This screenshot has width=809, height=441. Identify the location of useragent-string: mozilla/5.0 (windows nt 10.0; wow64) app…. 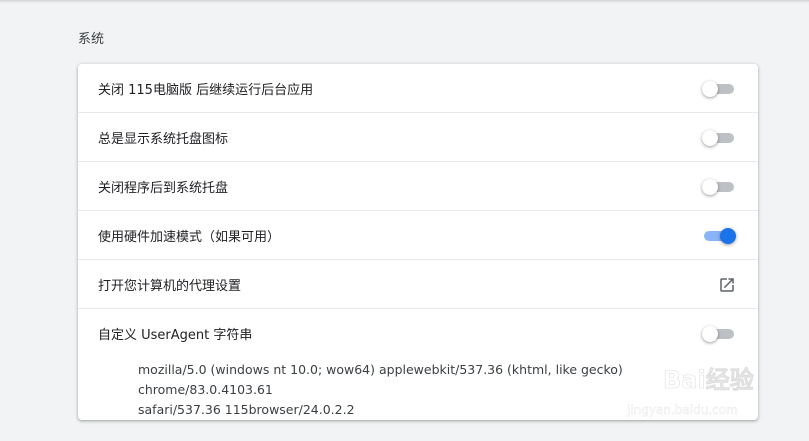
(433, 390).